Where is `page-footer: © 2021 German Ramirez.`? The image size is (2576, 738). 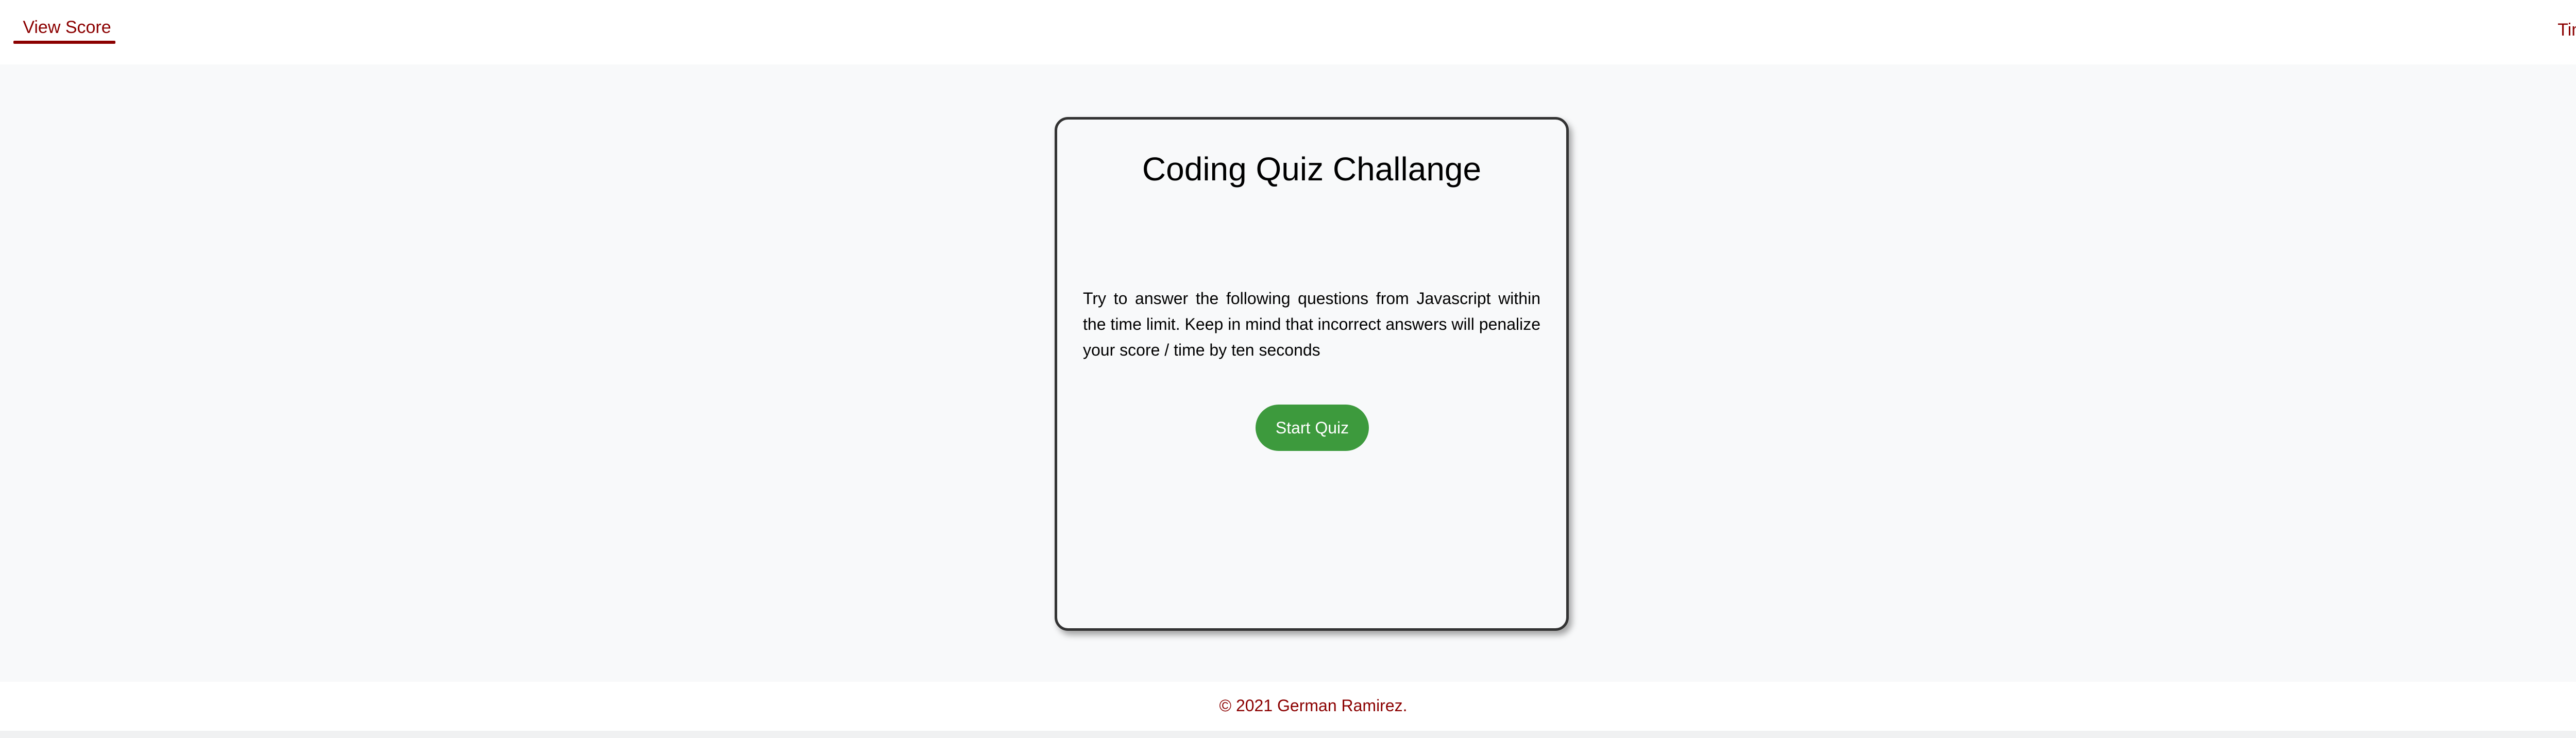
page-footer: © 2021 German Ramirez. is located at coordinates (1288, 706).